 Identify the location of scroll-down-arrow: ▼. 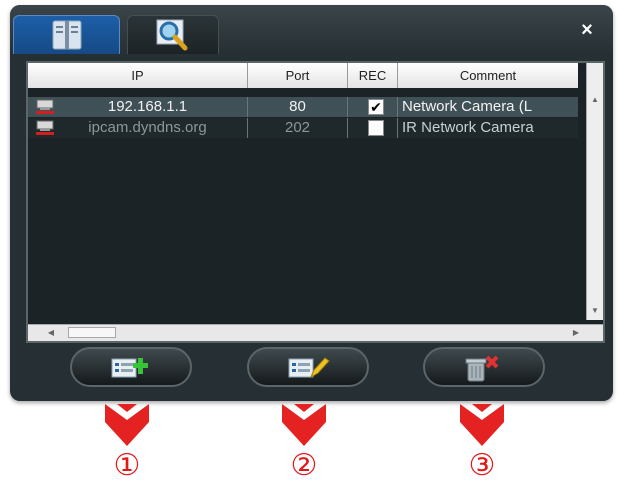
(595, 311).